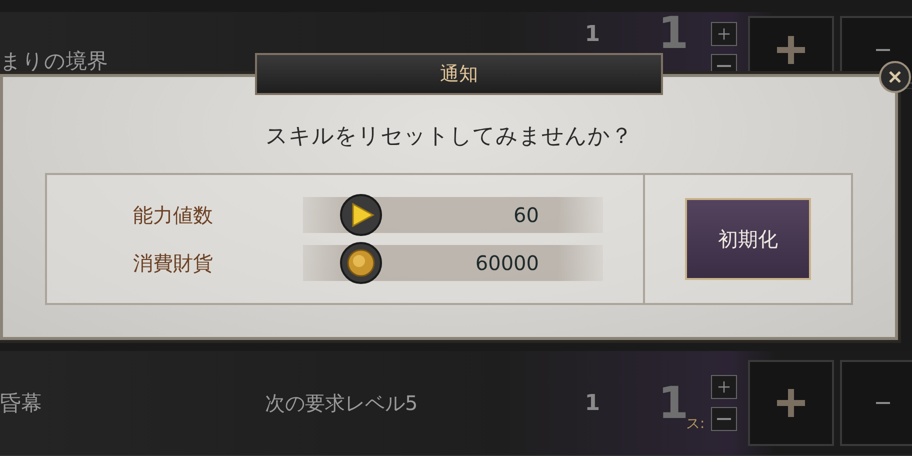 The height and width of the screenshot is (456, 912). Describe the element at coordinates (341, 403) in the screenshot. I see `requirement-text: 次の要求レベル5` at that location.